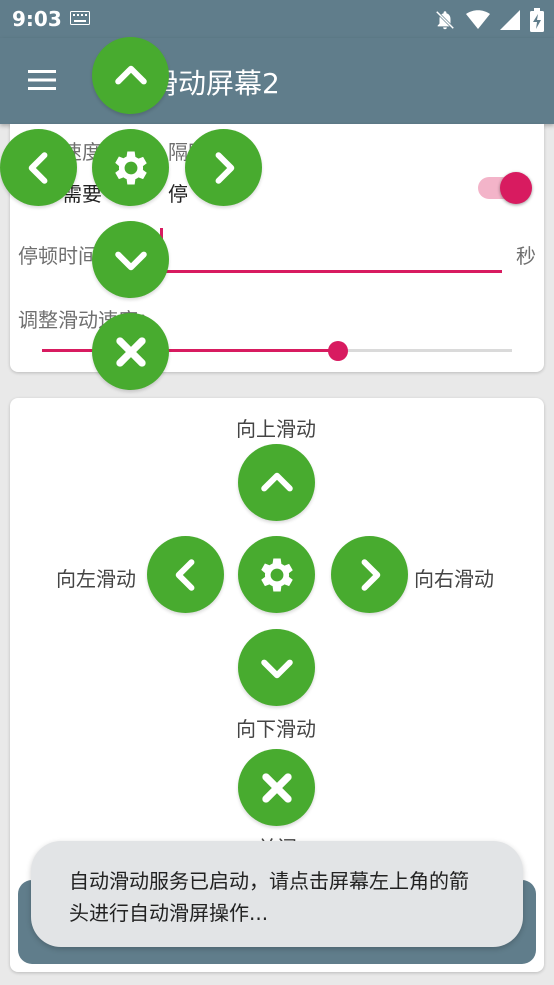 This screenshot has width=554, height=985. What do you see at coordinates (331, 271) in the screenshot?
I see `pause-duration-input-underline` at bounding box center [331, 271].